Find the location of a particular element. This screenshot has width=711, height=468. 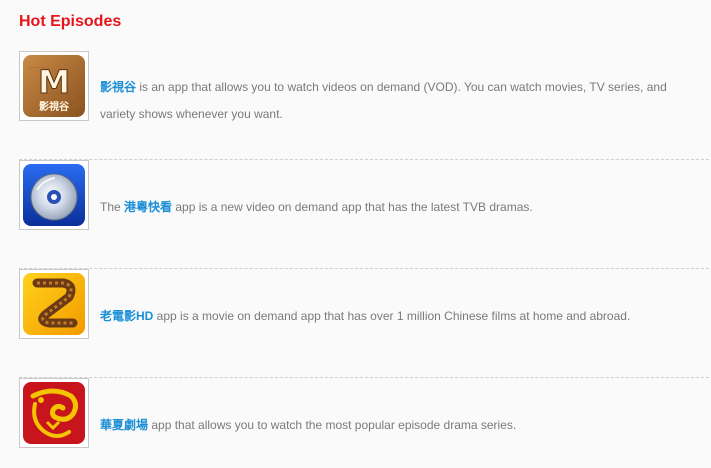

app-name-link: 港粵快看 is located at coordinates (148, 207).